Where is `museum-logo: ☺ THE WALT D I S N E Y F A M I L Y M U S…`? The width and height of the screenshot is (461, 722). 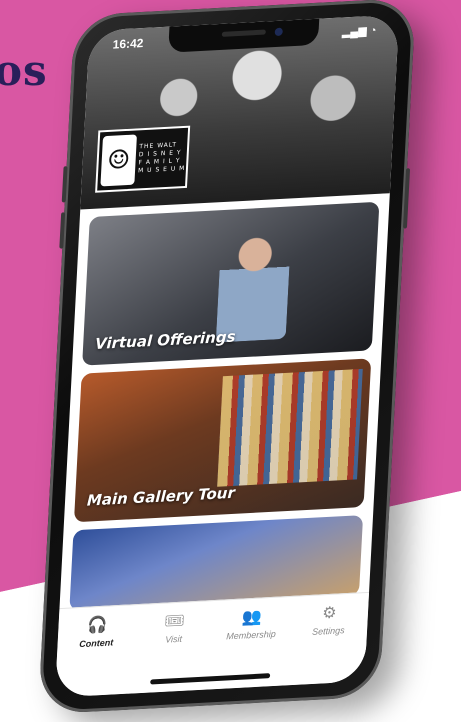 museum-logo: ☺ THE WALT D I S N E Y F A M I L Y M U S… is located at coordinates (143, 159).